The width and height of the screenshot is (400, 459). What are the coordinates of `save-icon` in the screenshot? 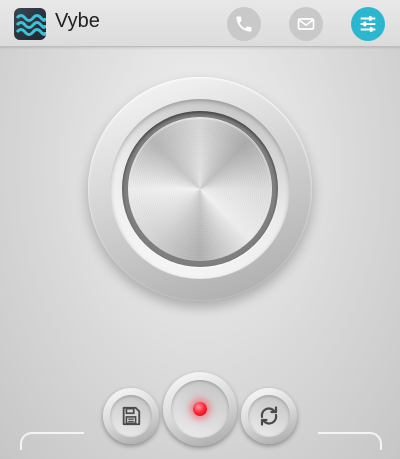 It's located at (131, 416).